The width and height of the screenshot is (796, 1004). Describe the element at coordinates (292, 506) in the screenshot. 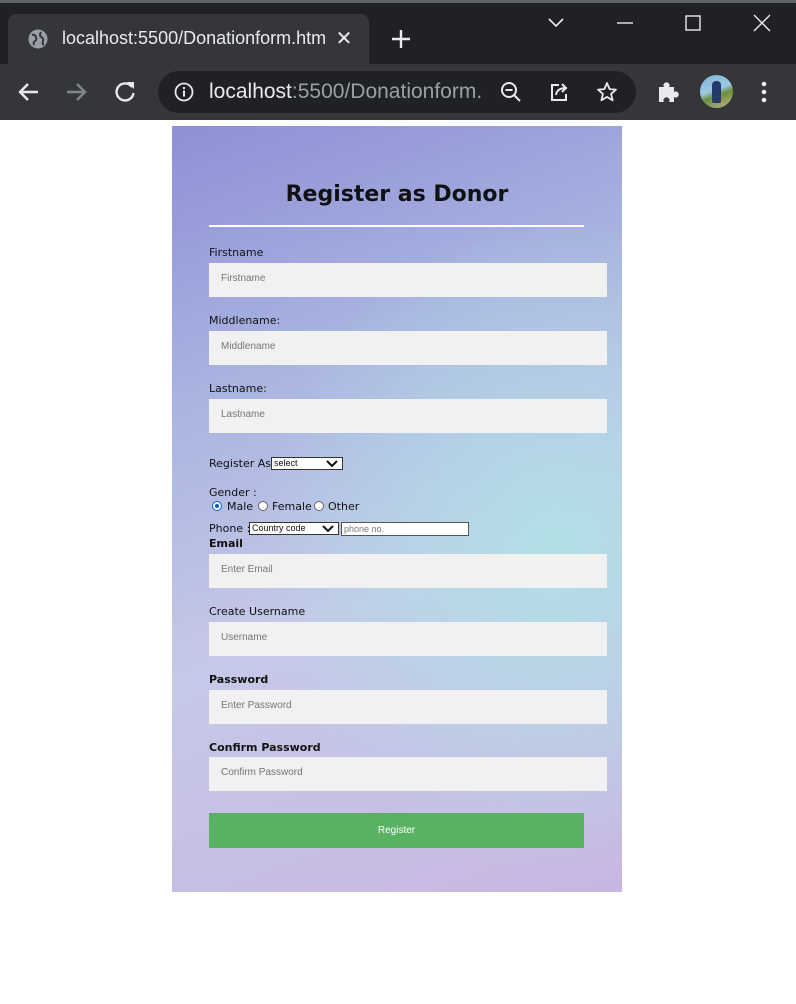

I see `gender-female-label: Female` at that location.